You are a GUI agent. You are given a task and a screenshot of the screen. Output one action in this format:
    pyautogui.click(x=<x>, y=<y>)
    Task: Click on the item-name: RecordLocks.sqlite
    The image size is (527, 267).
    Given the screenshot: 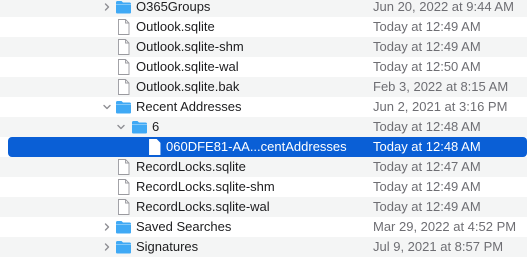 What is the action you would take?
    pyautogui.click(x=191, y=166)
    